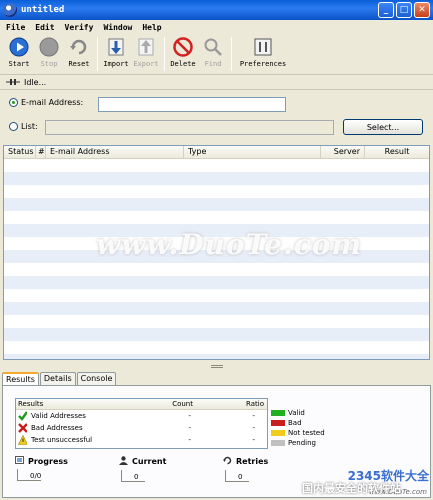 This screenshot has height=500, width=433. Describe the element at coordinates (10, 10) in the screenshot. I see `app-icon` at that location.